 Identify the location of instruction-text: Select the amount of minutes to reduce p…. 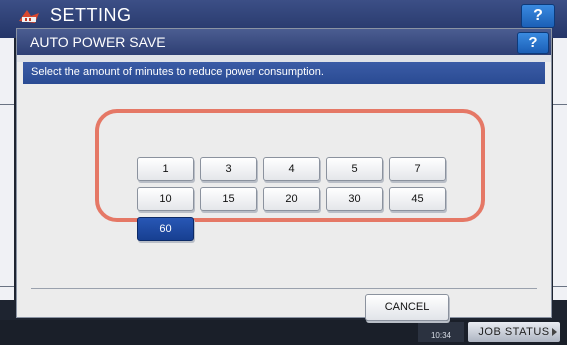
(177, 72).